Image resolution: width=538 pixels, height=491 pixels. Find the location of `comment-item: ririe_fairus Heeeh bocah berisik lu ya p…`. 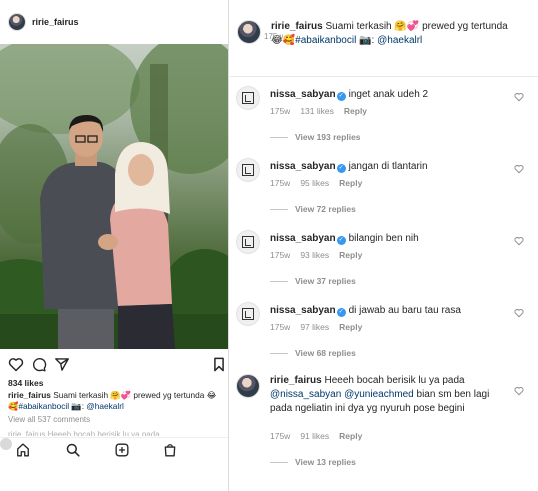

comment-item: ririe_fairus Heeeh bocah berisik lu ya p… is located at coordinates (385, 424).